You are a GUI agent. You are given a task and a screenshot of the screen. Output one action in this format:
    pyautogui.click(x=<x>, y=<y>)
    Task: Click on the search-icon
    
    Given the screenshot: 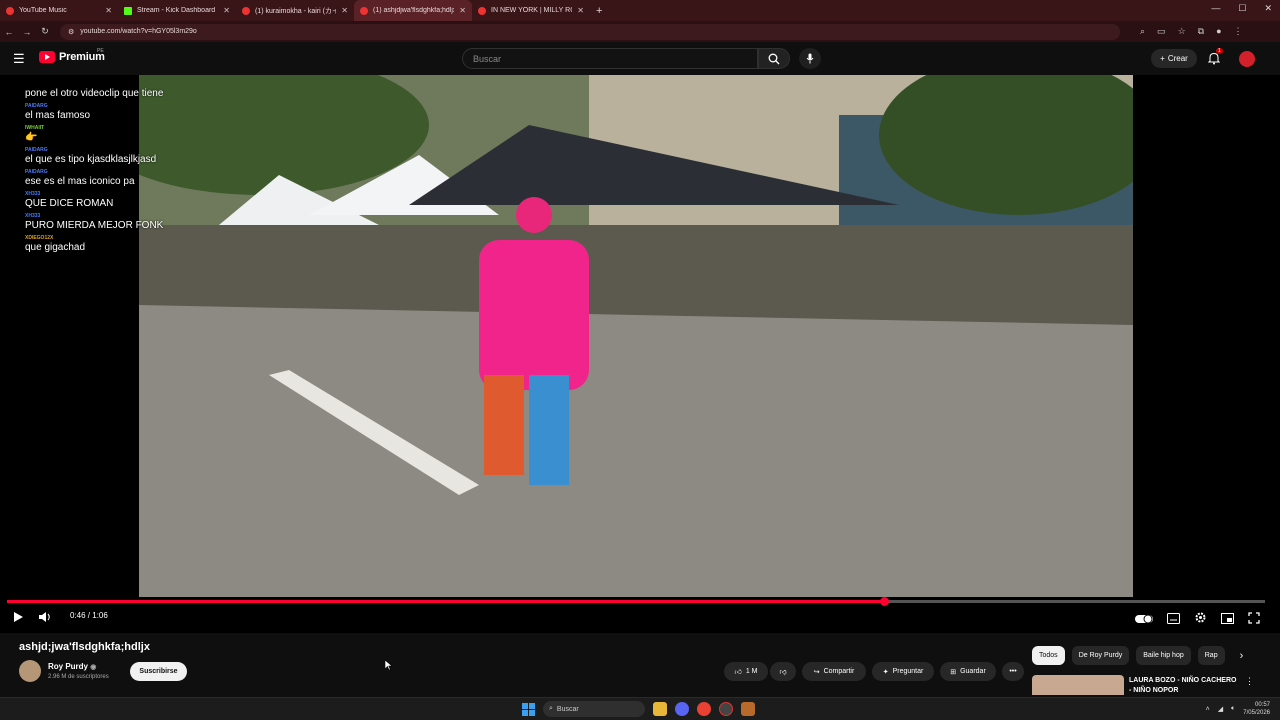 What is the action you would take?
    pyautogui.click(x=774, y=58)
    